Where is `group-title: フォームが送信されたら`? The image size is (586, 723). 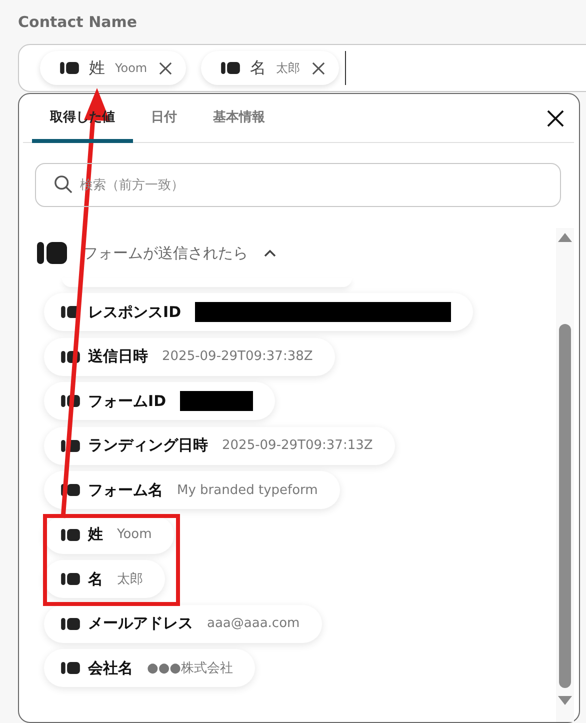 group-title: フォームが送信されたら is located at coordinates (165, 253).